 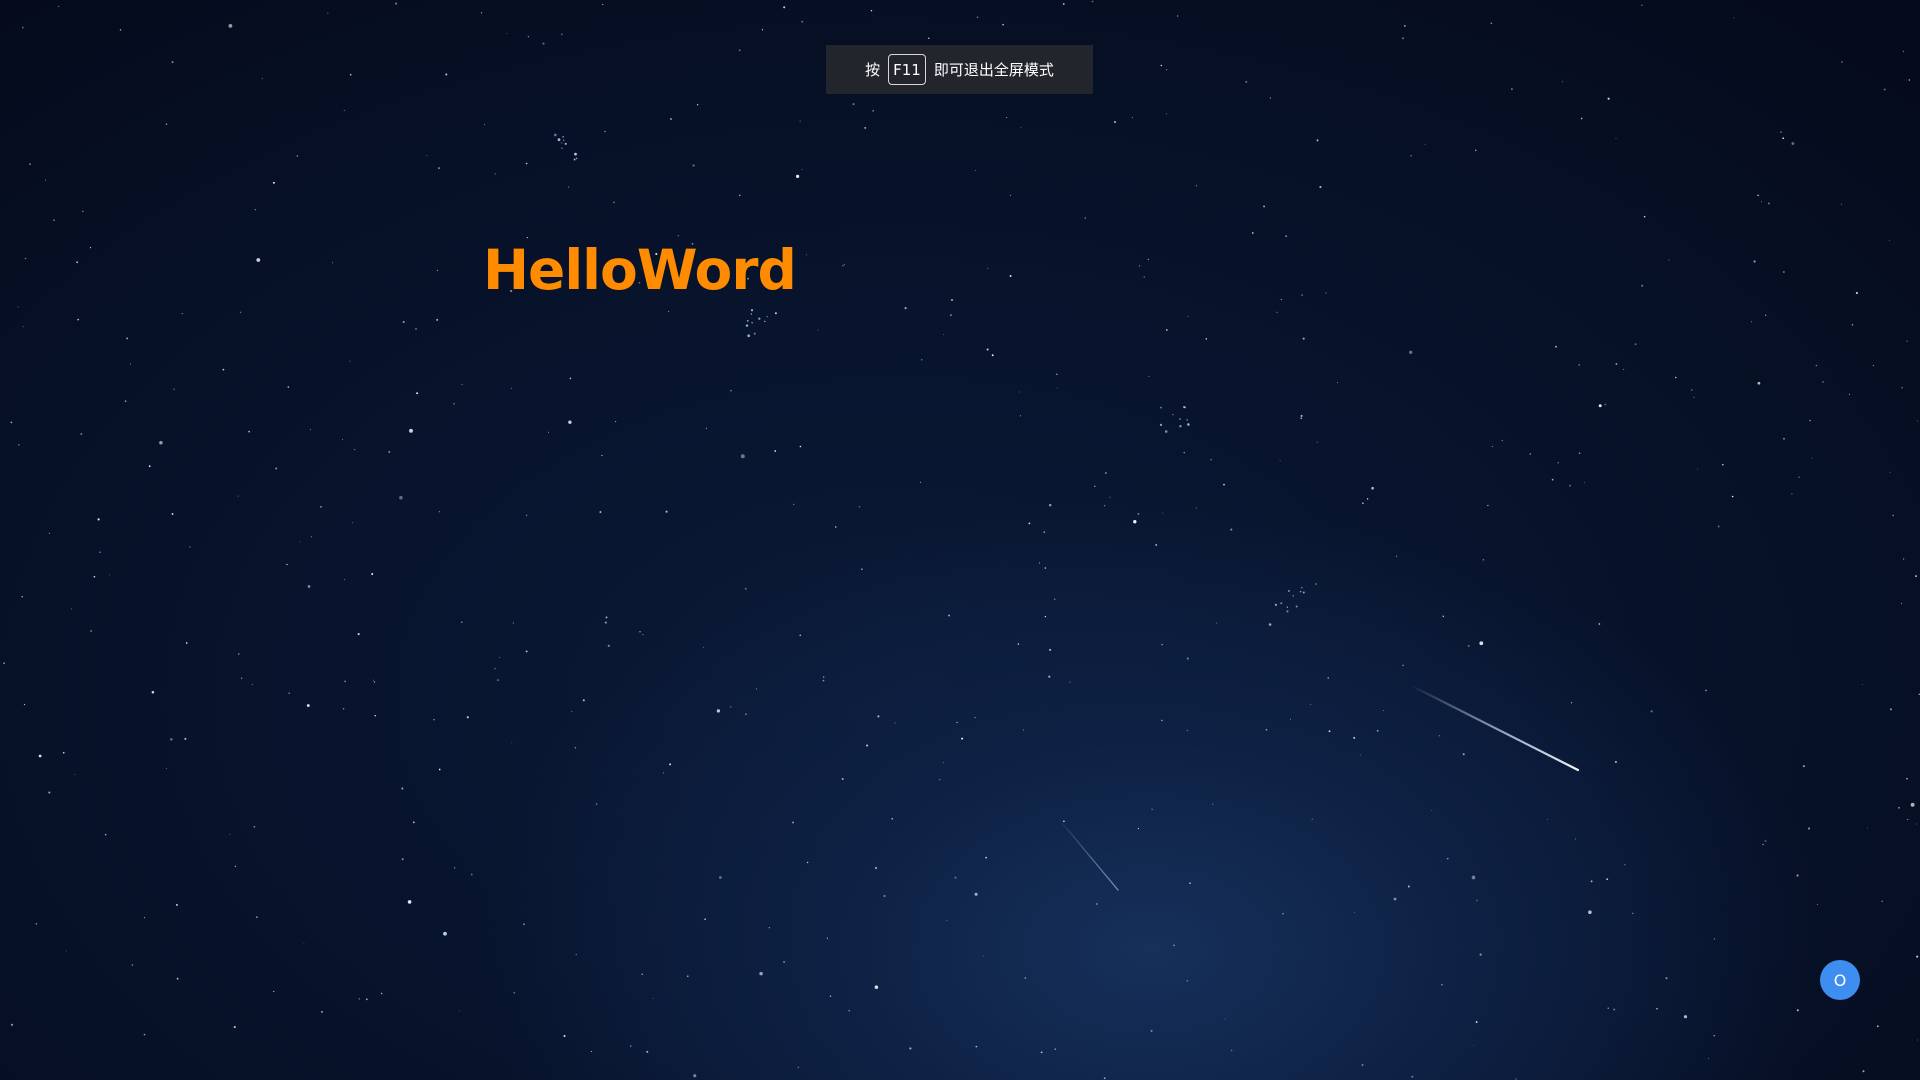 What do you see at coordinates (1840, 980) in the screenshot?
I see `floating-action-button: O` at bounding box center [1840, 980].